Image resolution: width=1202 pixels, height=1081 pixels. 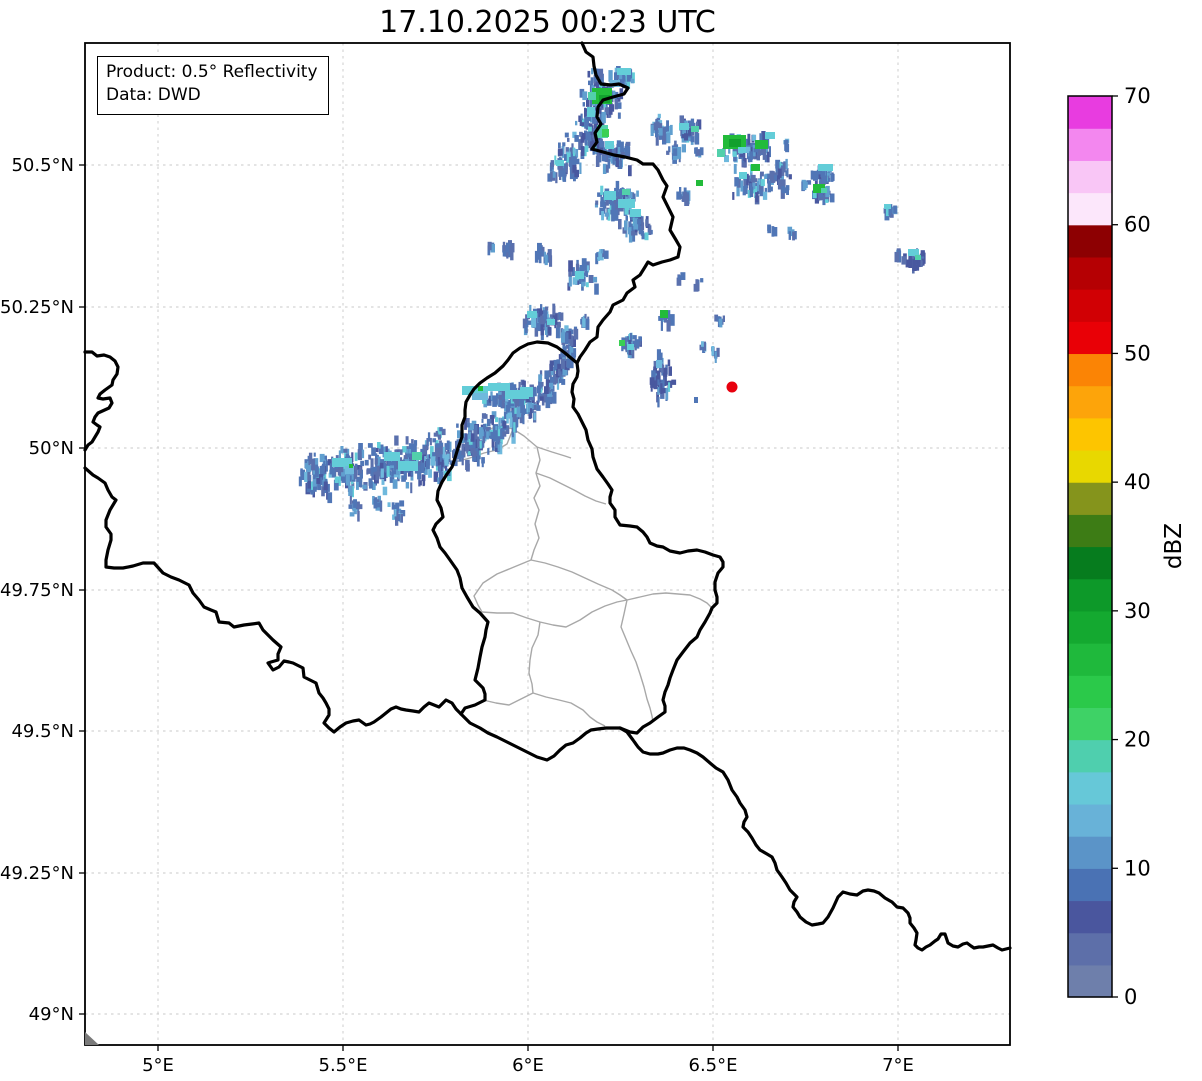 What do you see at coordinates (153, 95) in the screenshot?
I see `data-source-label: Data: DWD` at bounding box center [153, 95].